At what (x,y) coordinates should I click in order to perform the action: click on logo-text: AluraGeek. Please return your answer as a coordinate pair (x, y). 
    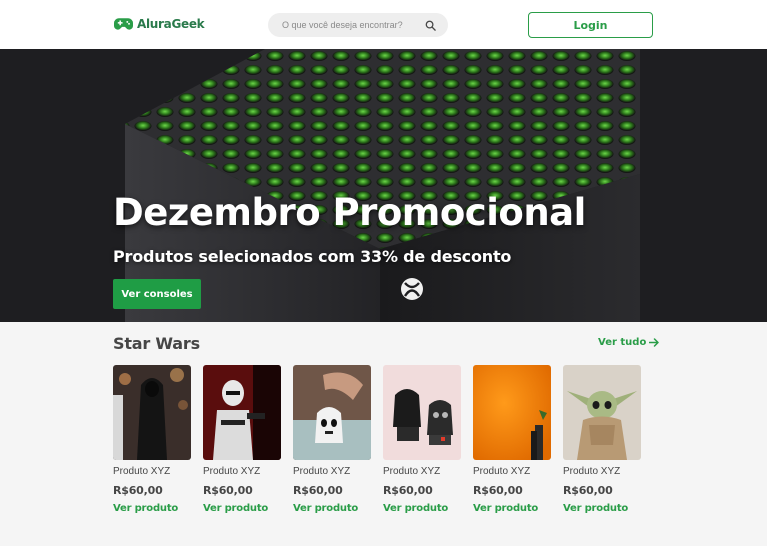
    Looking at the image, I should click on (171, 24).